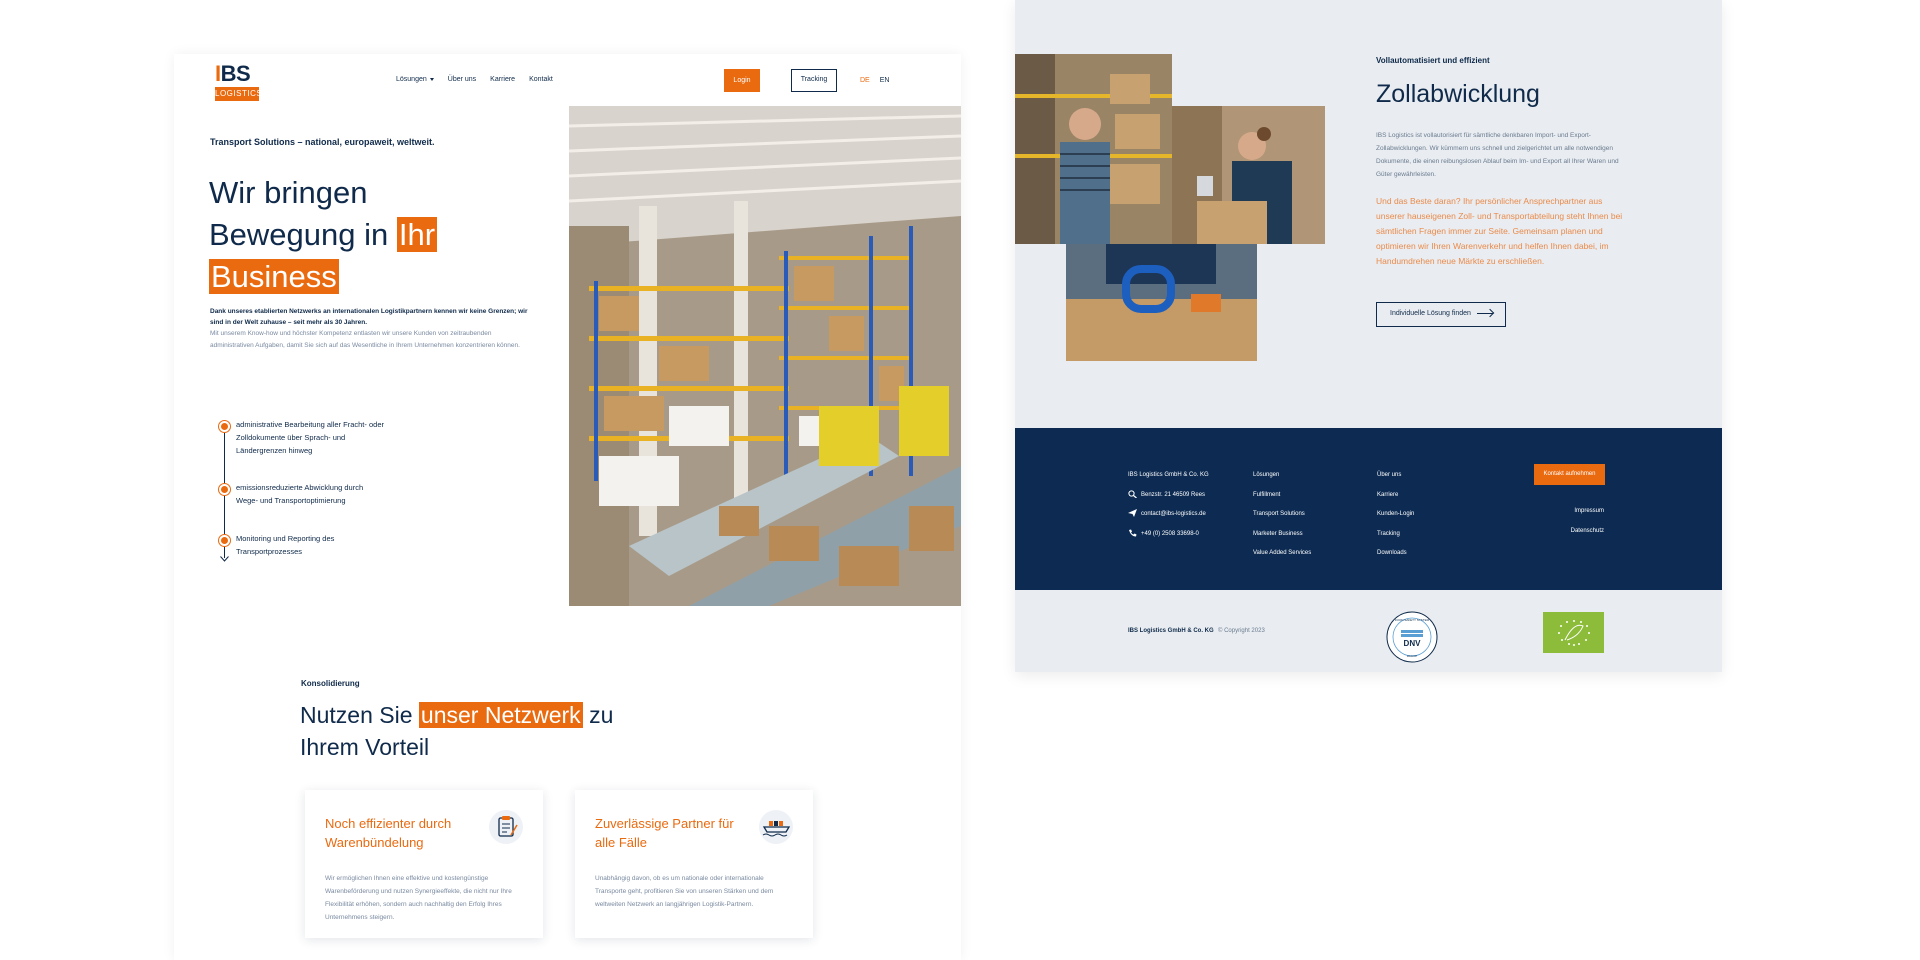 The image size is (1920, 960). What do you see at coordinates (1395, 535) in the screenshot?
I see `footer-link: Tracking` at bounding box center [1395, 535].